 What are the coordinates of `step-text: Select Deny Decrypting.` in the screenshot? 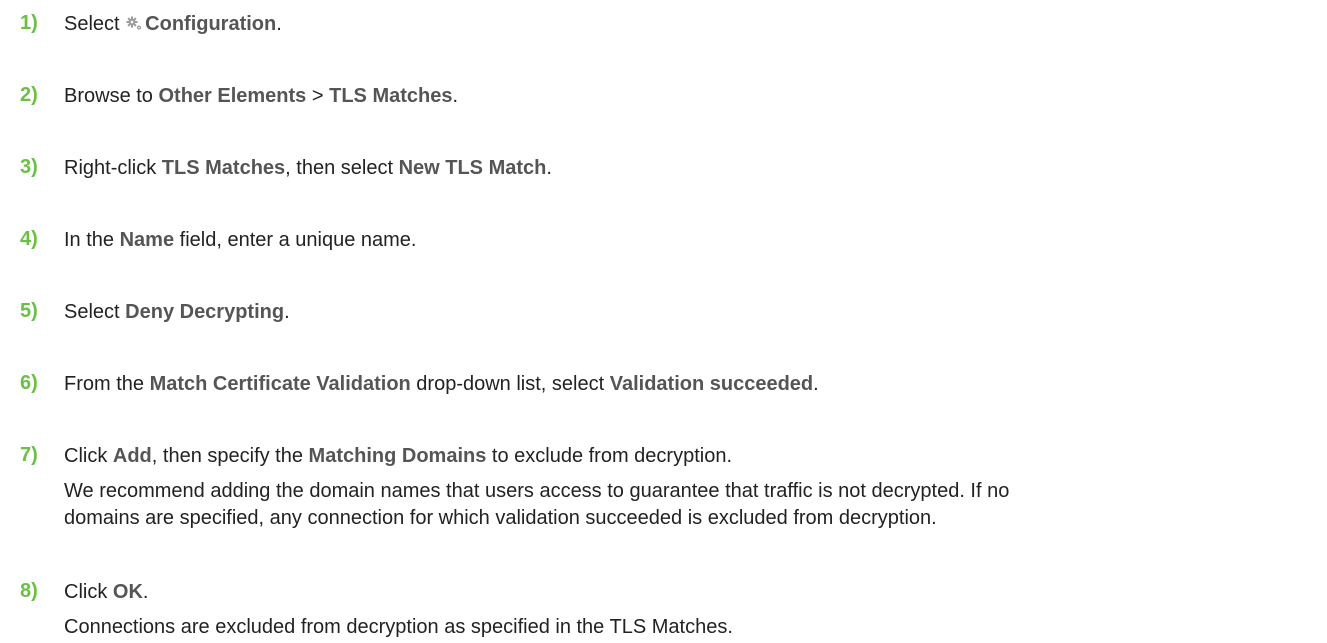 It's located at (177, 312).